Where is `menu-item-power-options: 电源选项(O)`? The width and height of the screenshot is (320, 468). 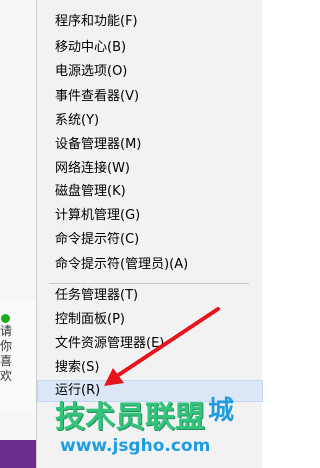
menu-item-power-options: 电源选项(O) is located at coordinates (150, 72).